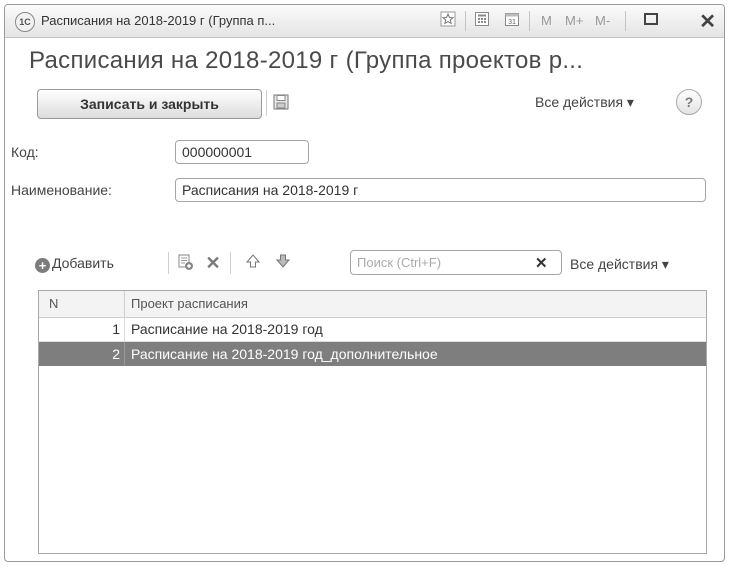  What do you see at coordinates (116, 354) in the screenshot?
I see `row-number: 2` at bounding box center [116, 354].